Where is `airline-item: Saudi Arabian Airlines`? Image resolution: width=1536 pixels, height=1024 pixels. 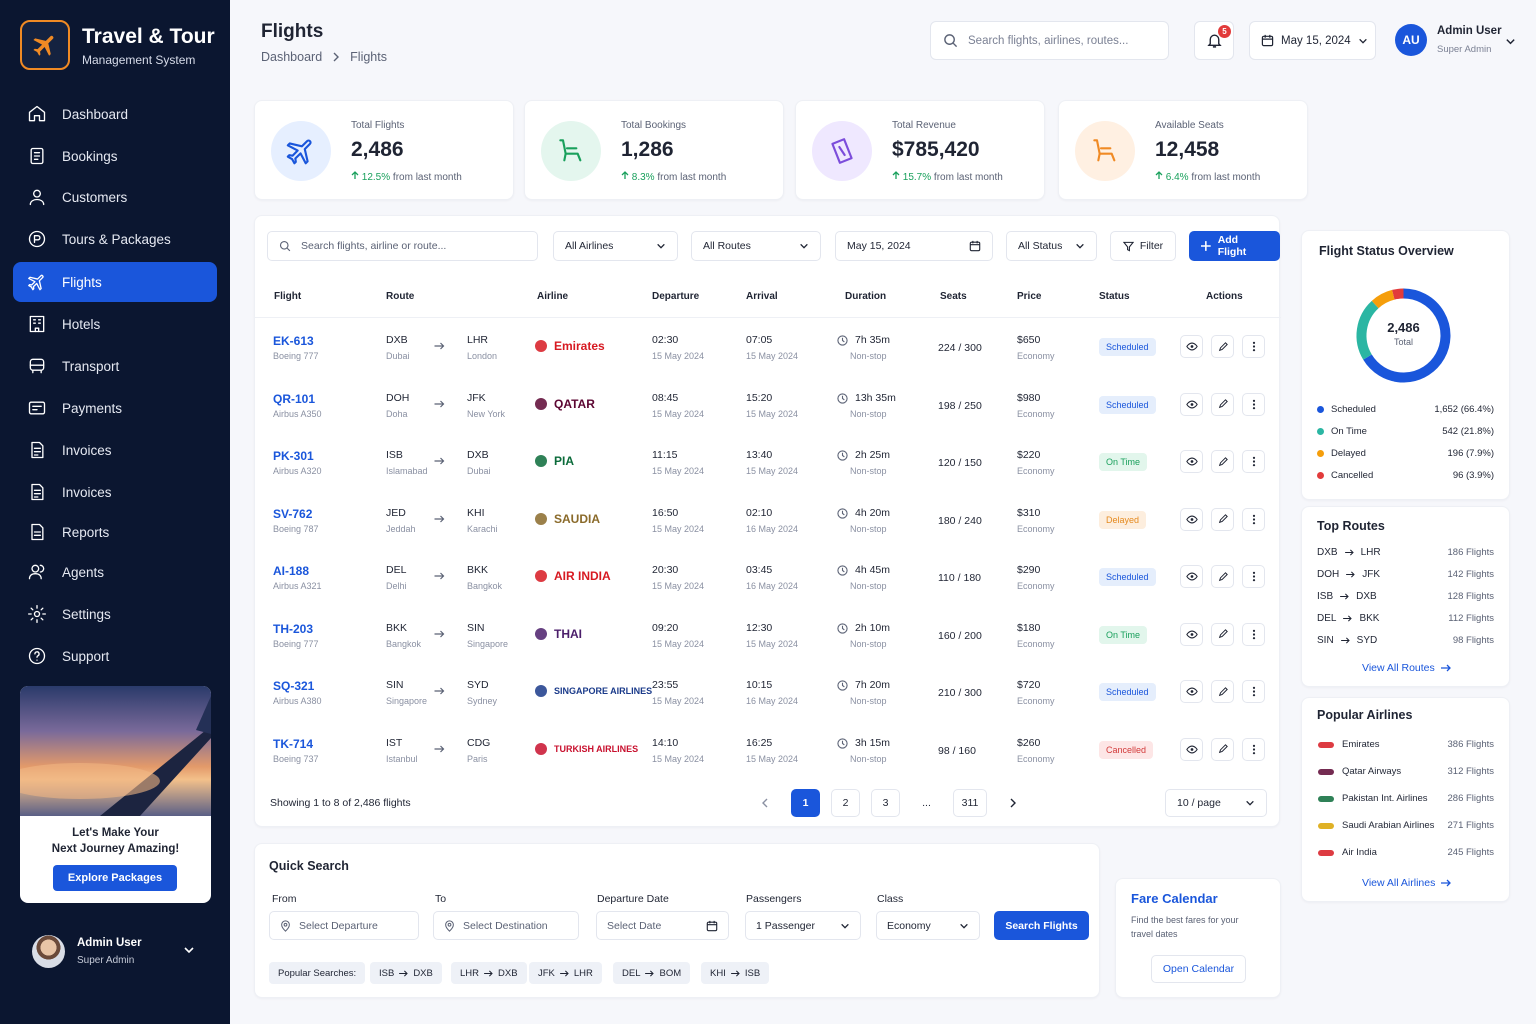 airline-item: Saudi Arabian Airlines is located at coordinates (1375, 825).